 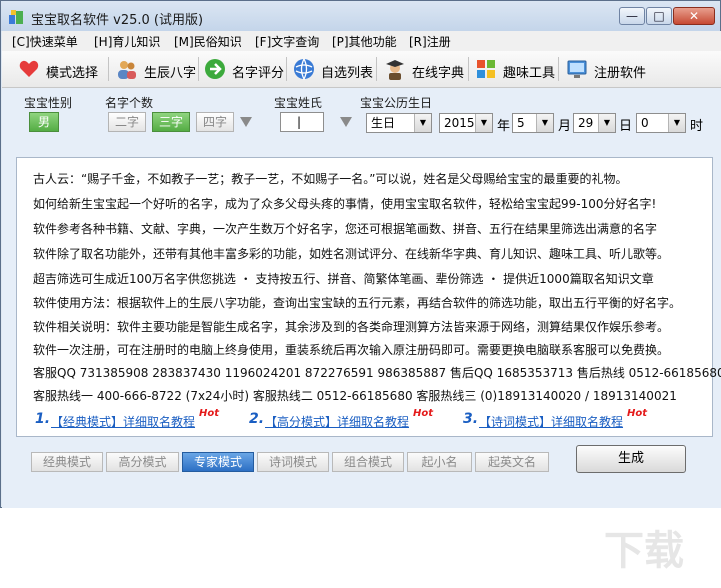 I want to click on birthday-label: 宝宝公历生日, so click(x=396, y=103).